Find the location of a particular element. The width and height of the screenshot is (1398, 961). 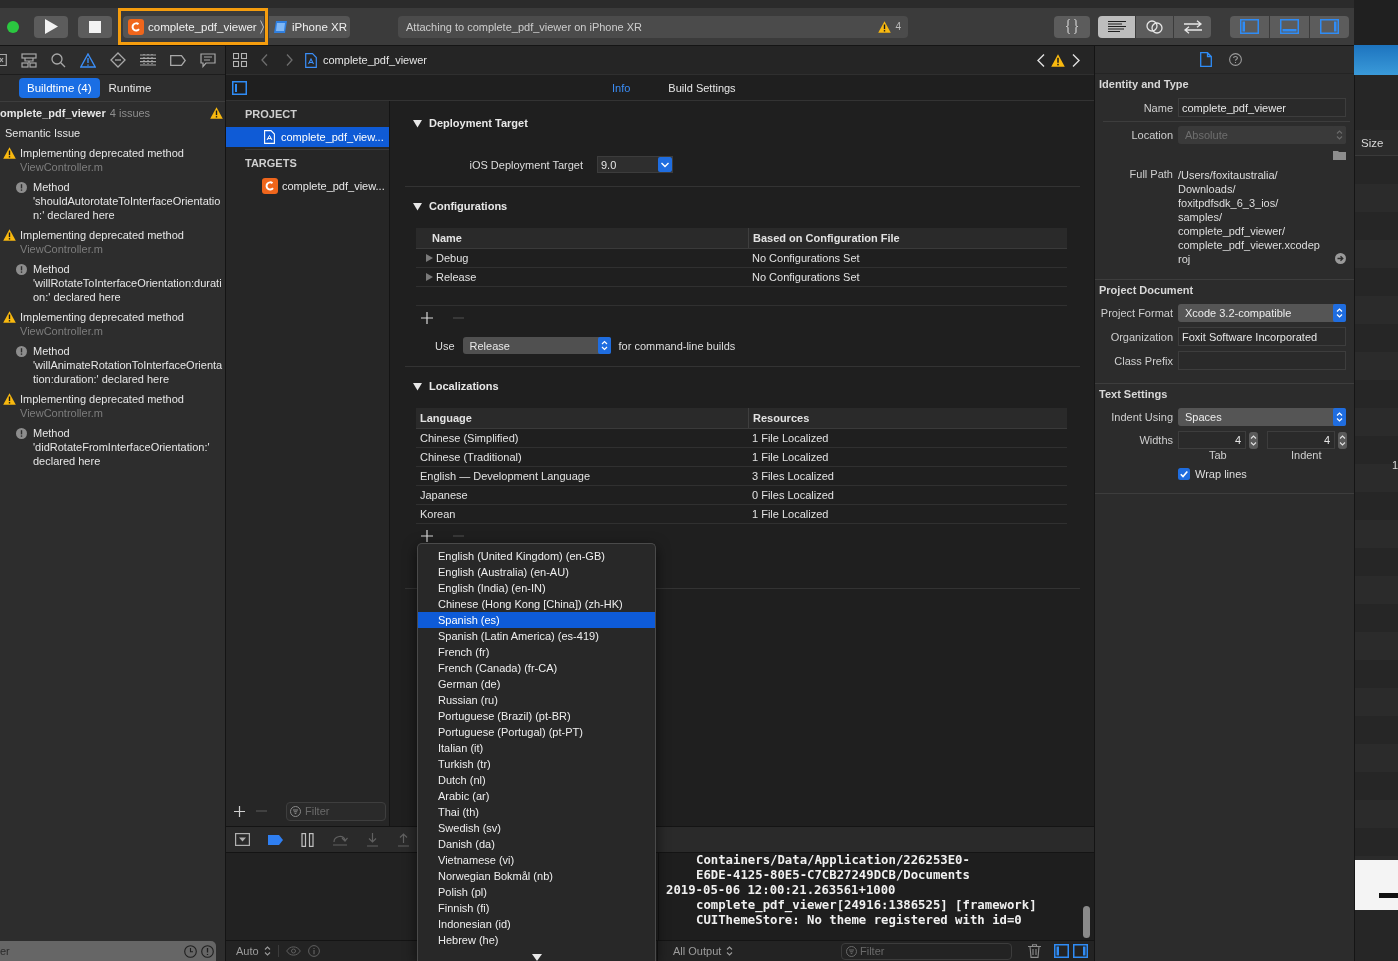

menu-item: French (Canada) (fr-CA) is located at coordinates (536, 668).